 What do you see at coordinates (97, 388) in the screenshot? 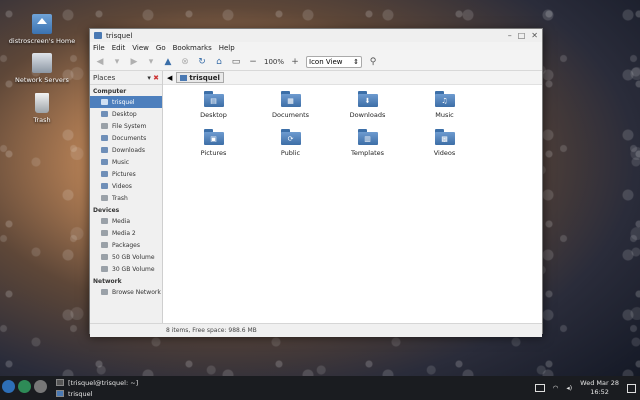
I see `task-list: [trisquel@trisquel: ~] trisquel` at bounding box center [97, 388].